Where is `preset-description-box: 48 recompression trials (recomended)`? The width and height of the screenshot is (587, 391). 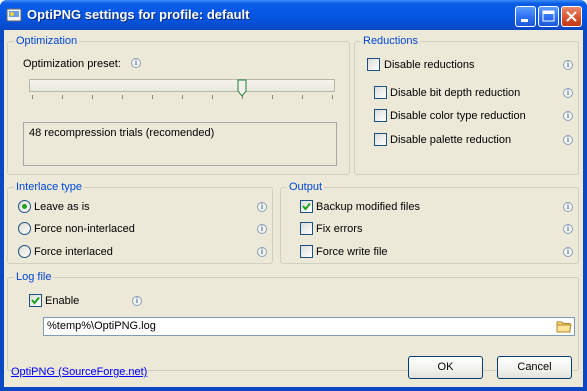
preset-description-box: 48 recompression trials (recomended) is located at coordinates (180, 144).